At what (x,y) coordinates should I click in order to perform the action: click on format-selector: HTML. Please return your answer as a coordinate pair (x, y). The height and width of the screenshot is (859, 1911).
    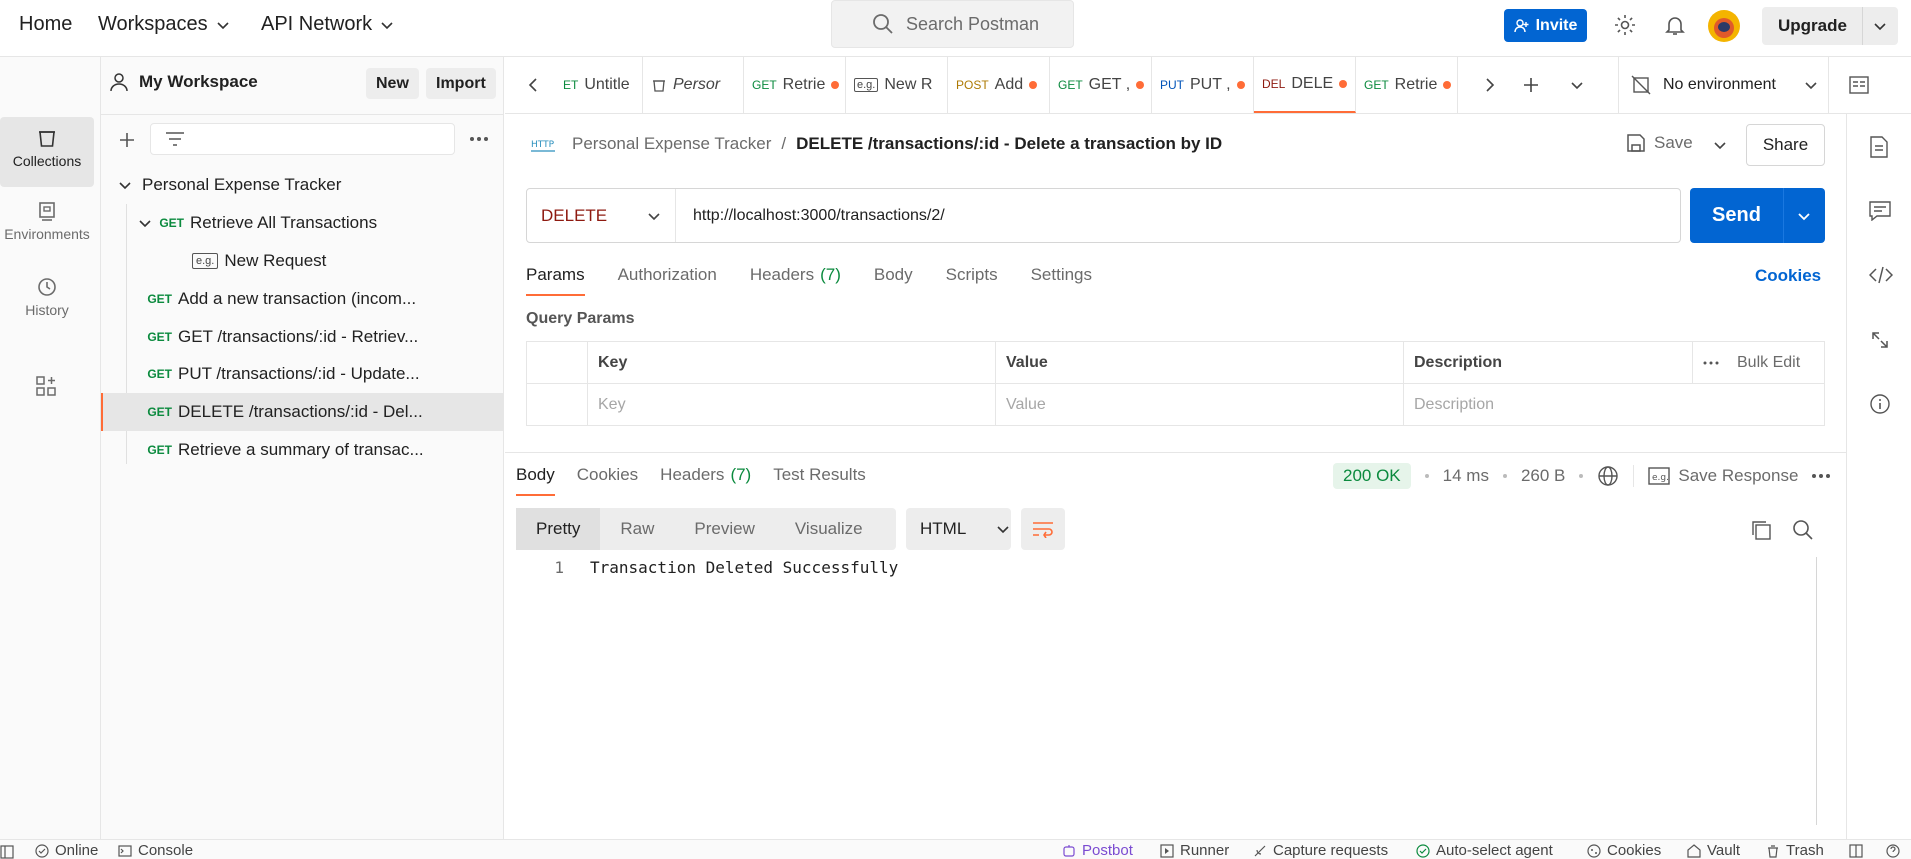
    Looking at the image, I should click on (958, 529).